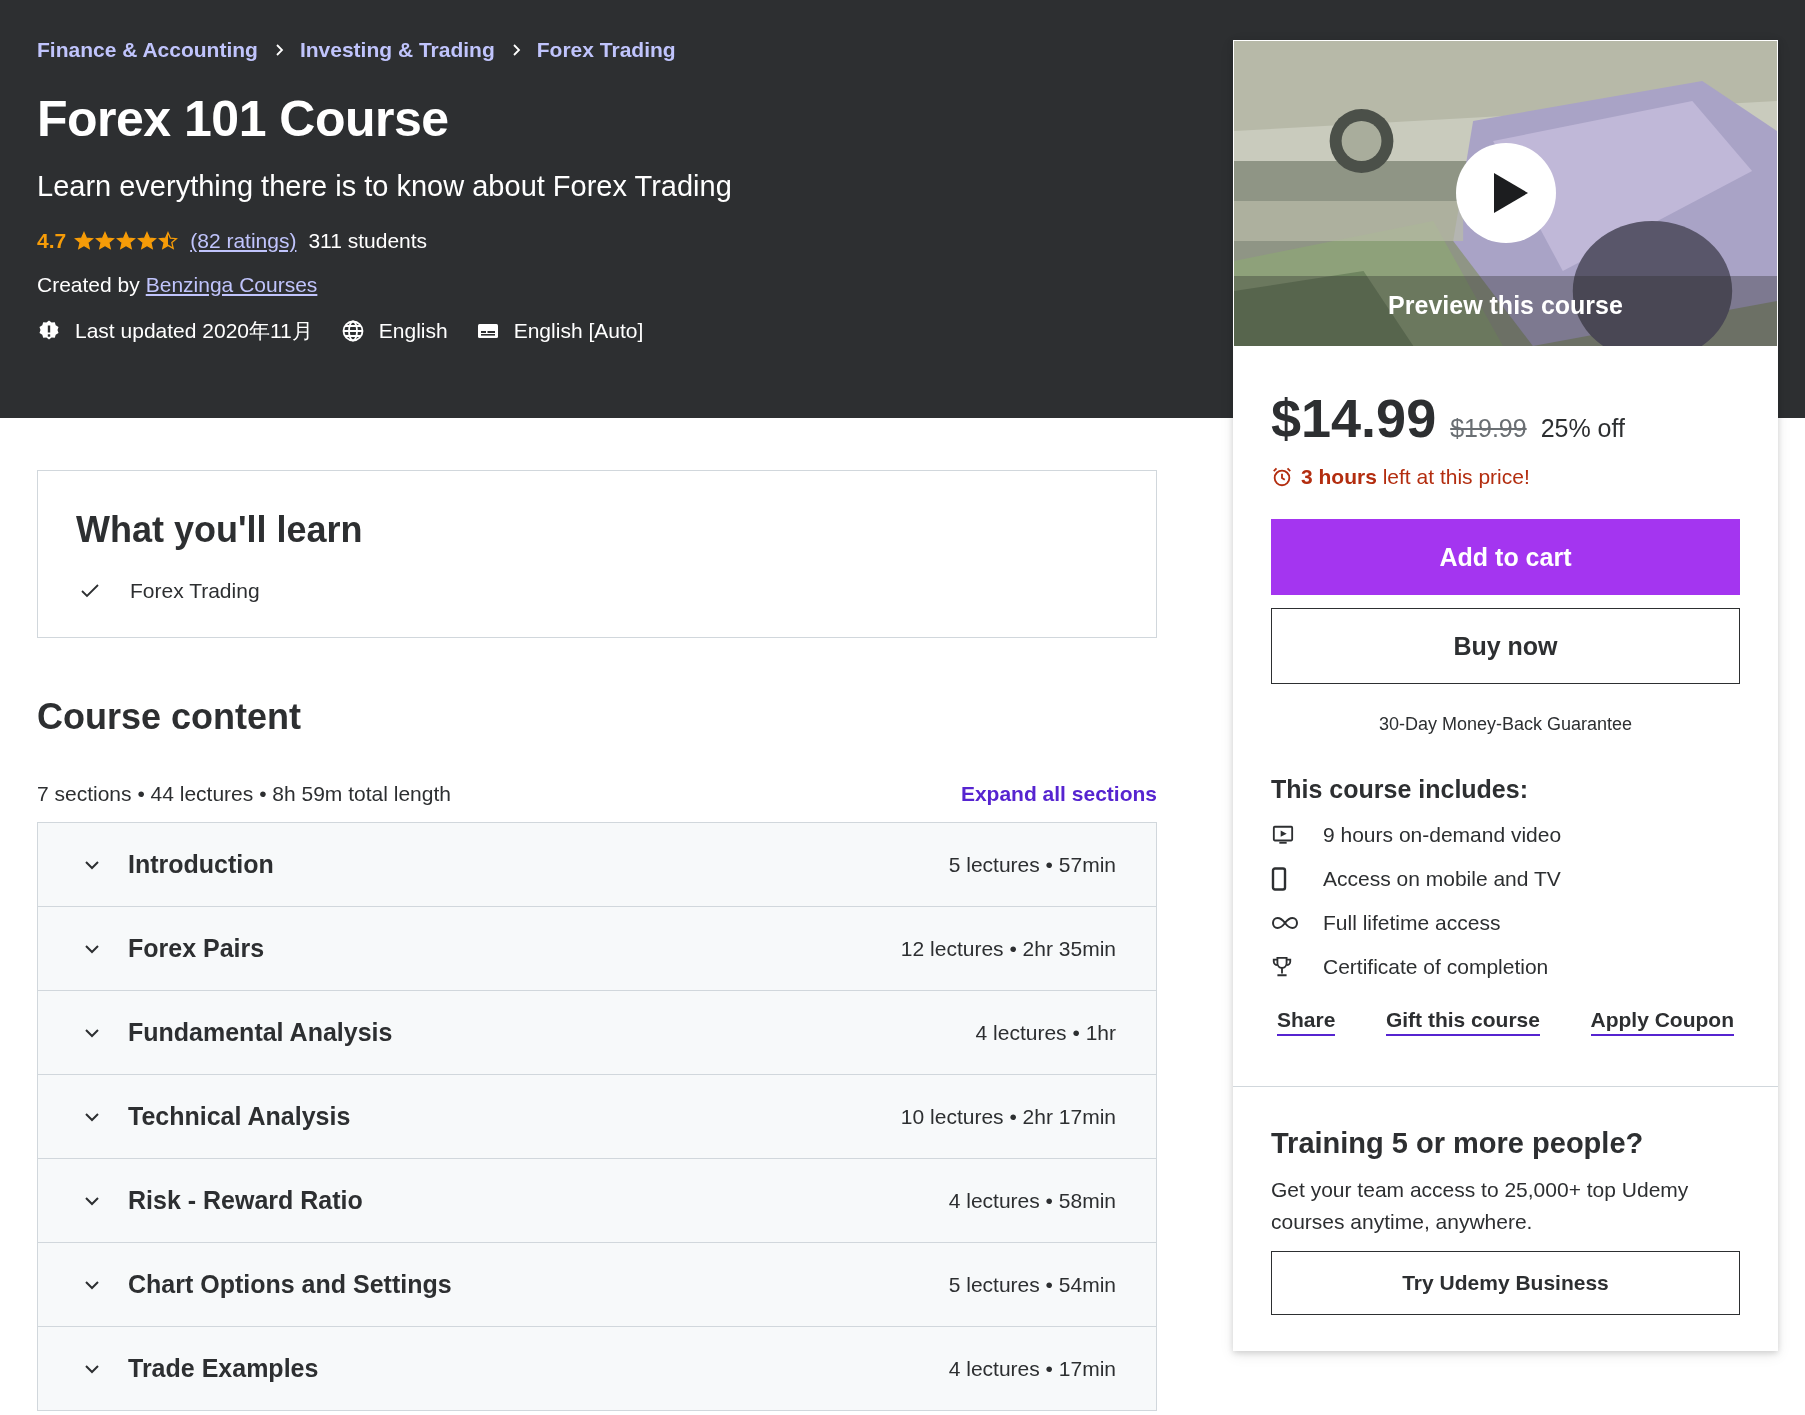 The image size is (1805, 1415). Describe the element at coordinates (1505, 305) in the screenshot. I see `preview-label: Preview this course` at that location.